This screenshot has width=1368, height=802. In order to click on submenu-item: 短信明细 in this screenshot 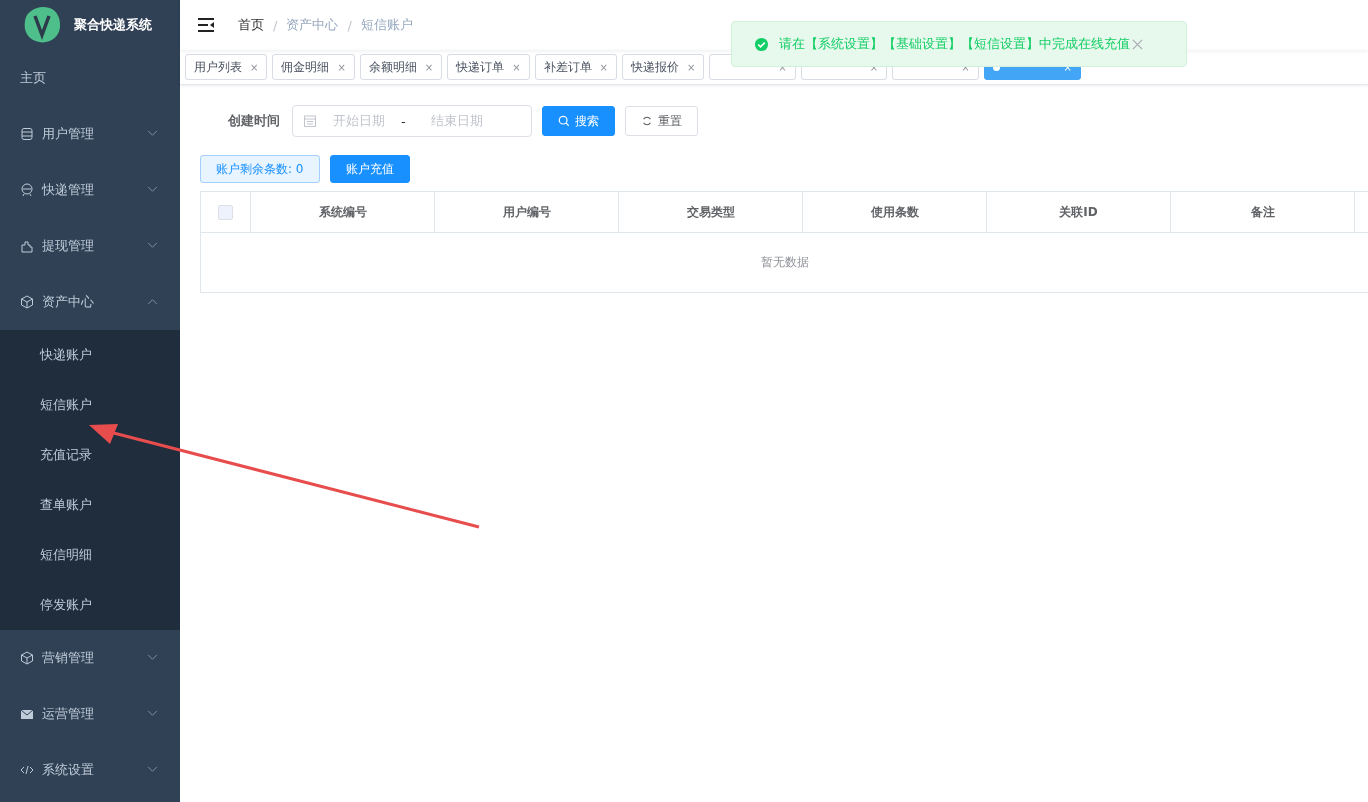, I will do `click(90, 555)`.